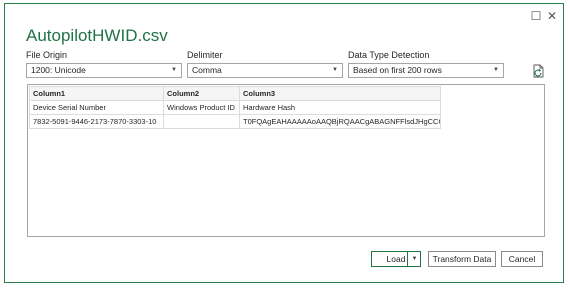 Image resolution: width=570 pixels, height=290 pixels. What do you see at coordinates (96, 107) in the screenshot?
I see `table-cell: Device Serial Number` at bounding box center [96, 107].